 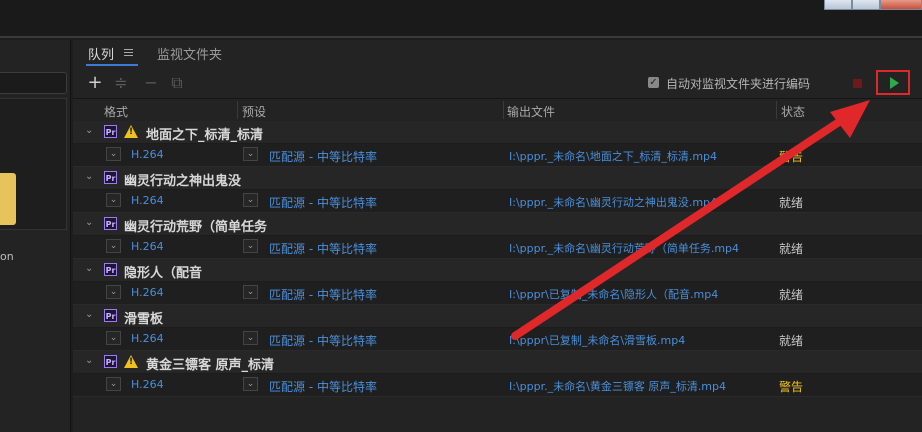 What do you see at coordinates (101, 53) in the screenshot?
I see `tab-queue: 队列` at bounding box center [101, 53].